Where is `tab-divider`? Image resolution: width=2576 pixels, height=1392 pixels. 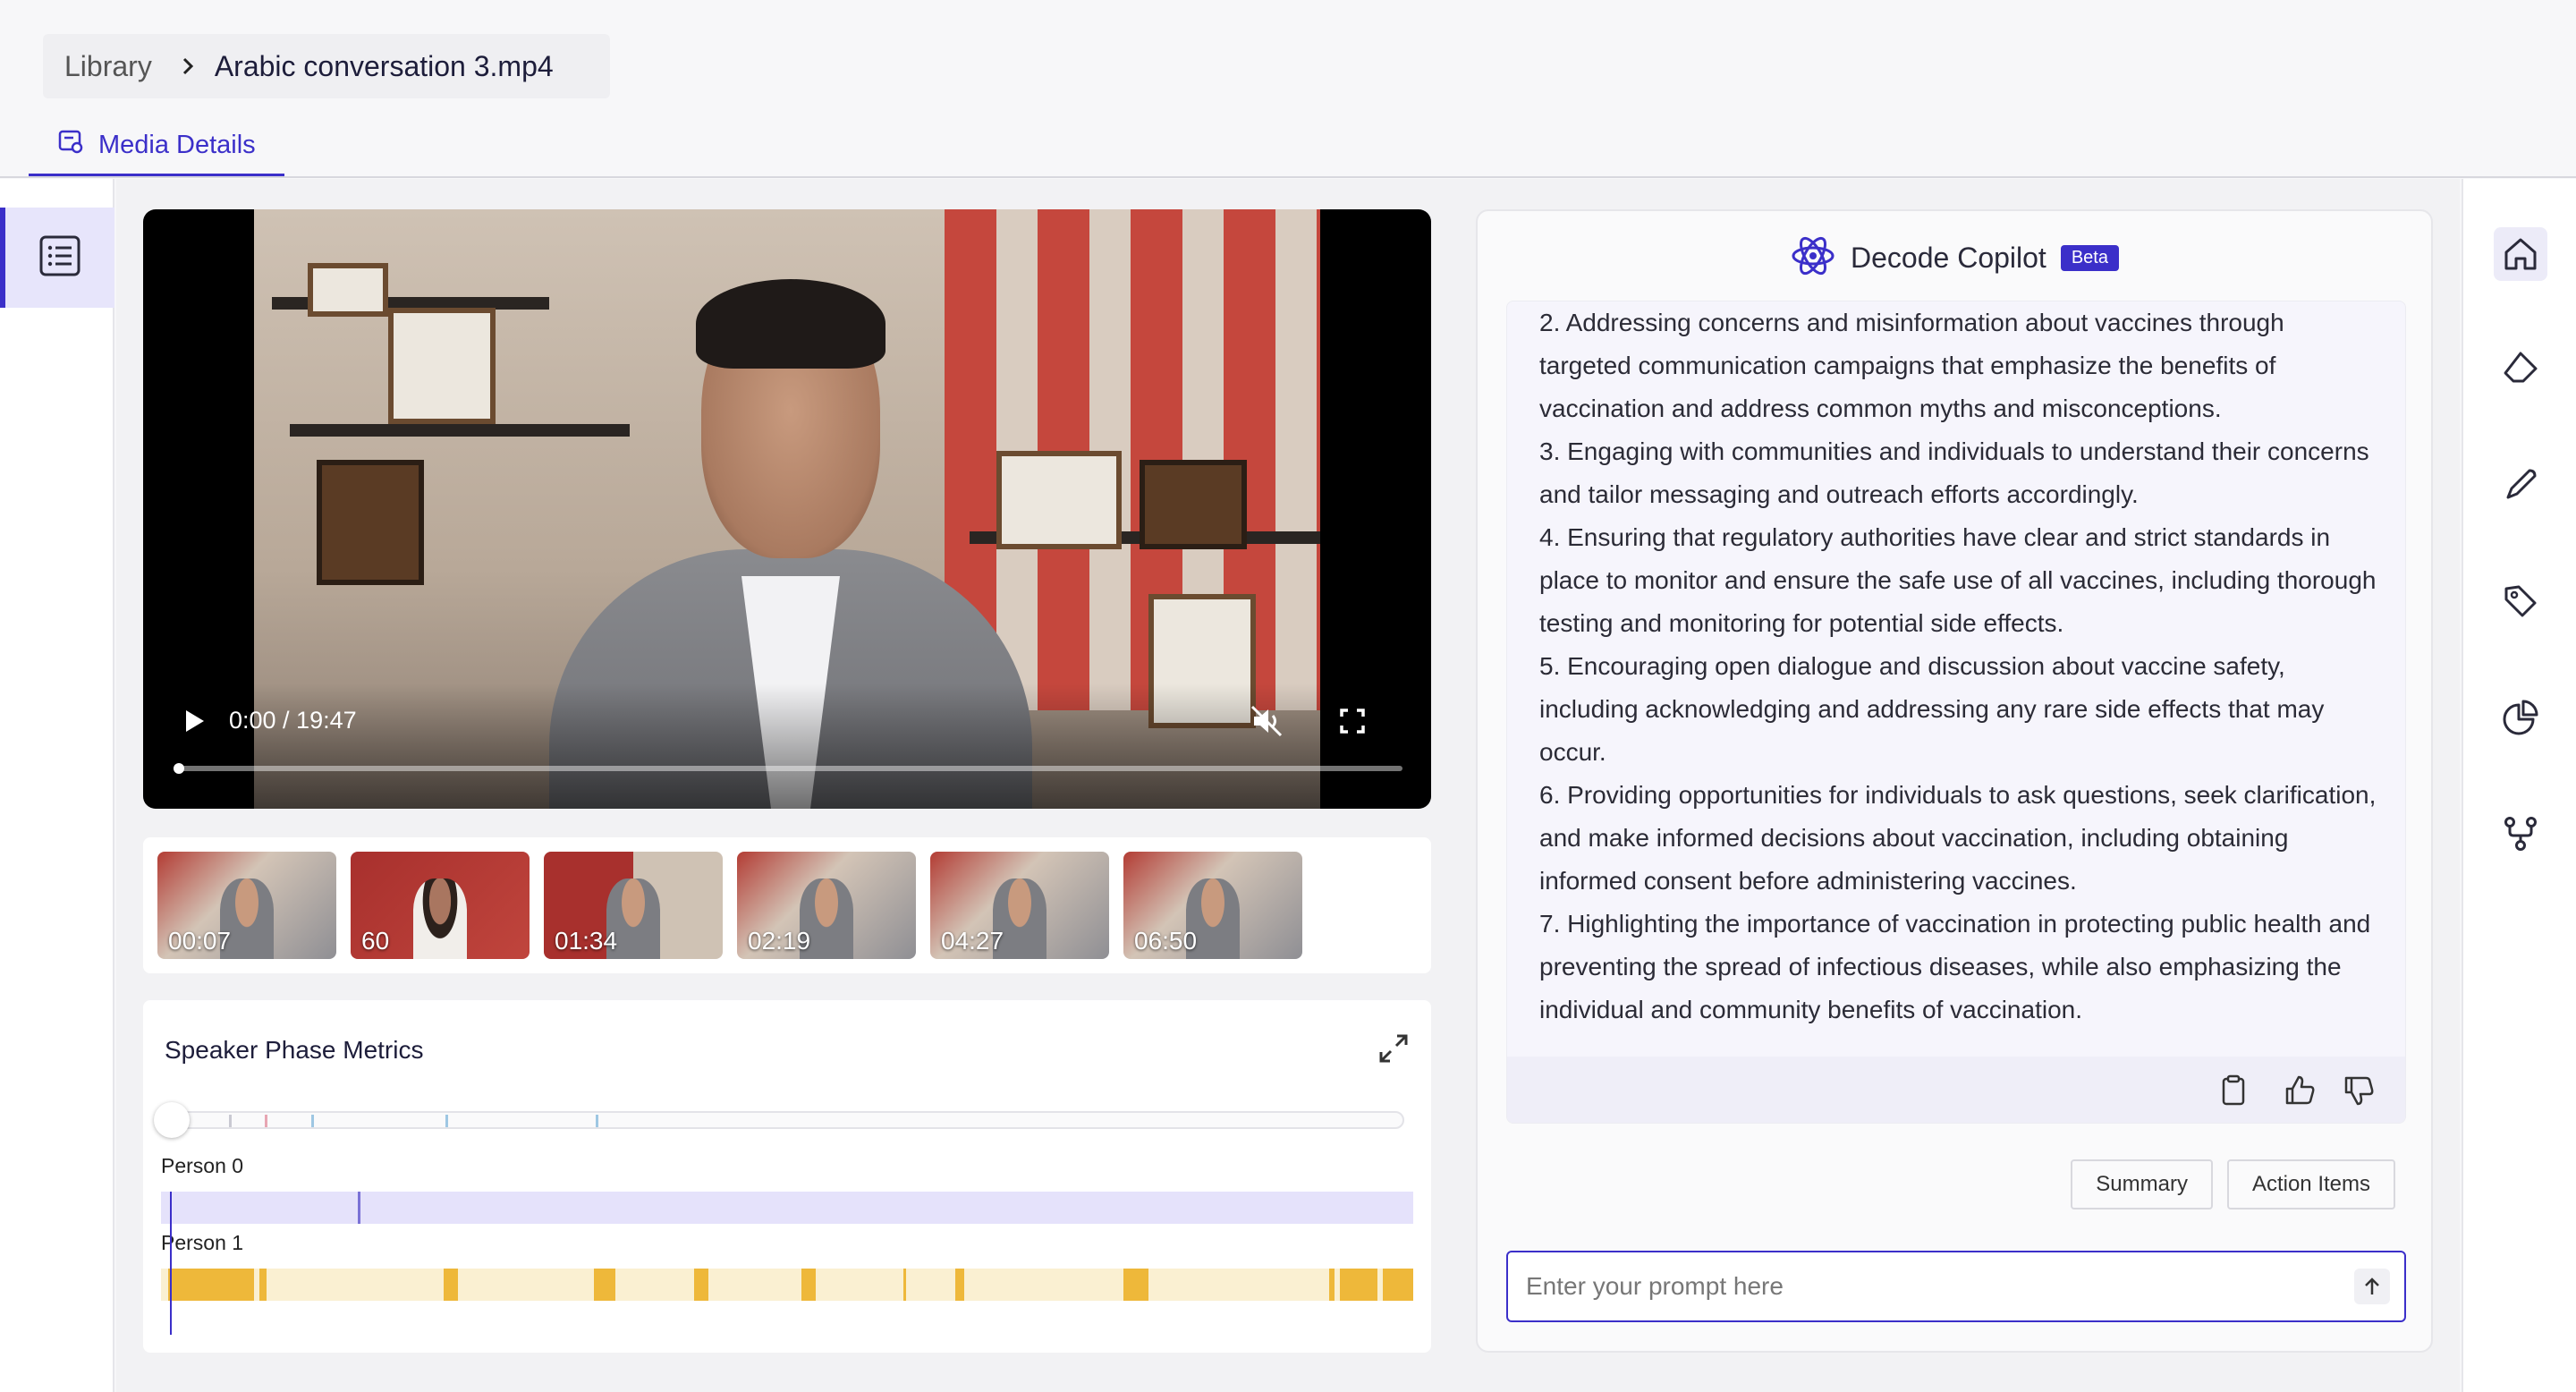
tab-divider is located at coordinates (1288, 177).